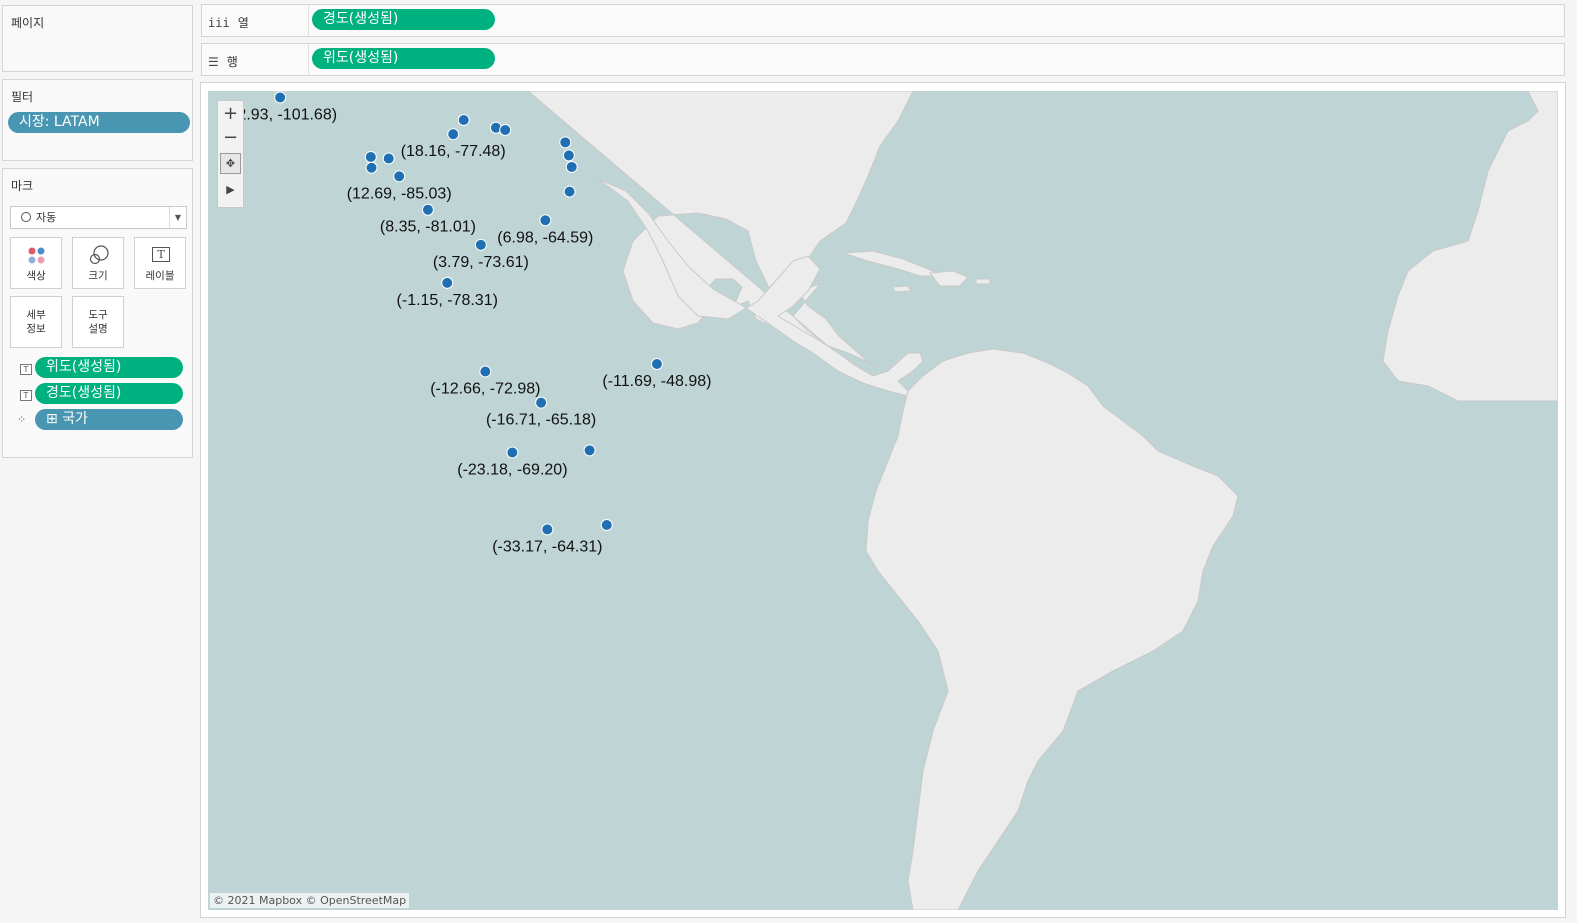  I want to click on map-controls: + − ✥ ▶, so click(230, 154).